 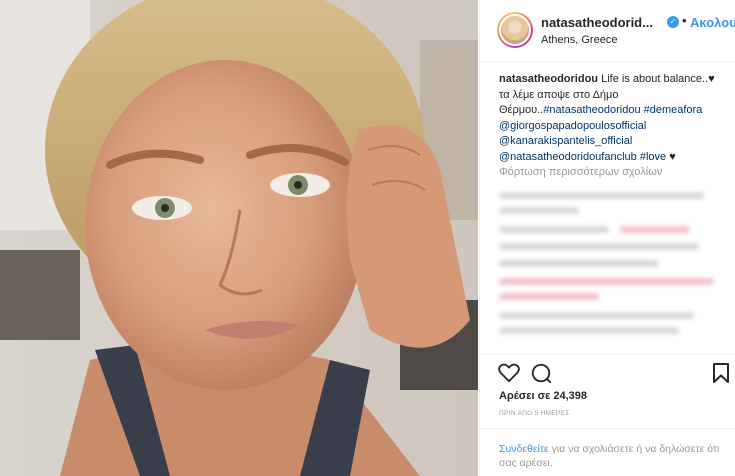 What do you see at coordinates (509, 375) in the screenshot?
I see `heart-icon` at bounding box center [509, 375].